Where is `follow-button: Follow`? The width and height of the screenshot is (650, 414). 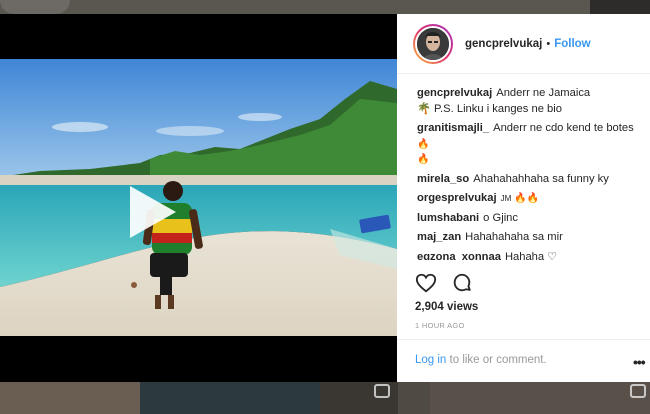 follow-button: Follow is located at coordinates (572, 44).